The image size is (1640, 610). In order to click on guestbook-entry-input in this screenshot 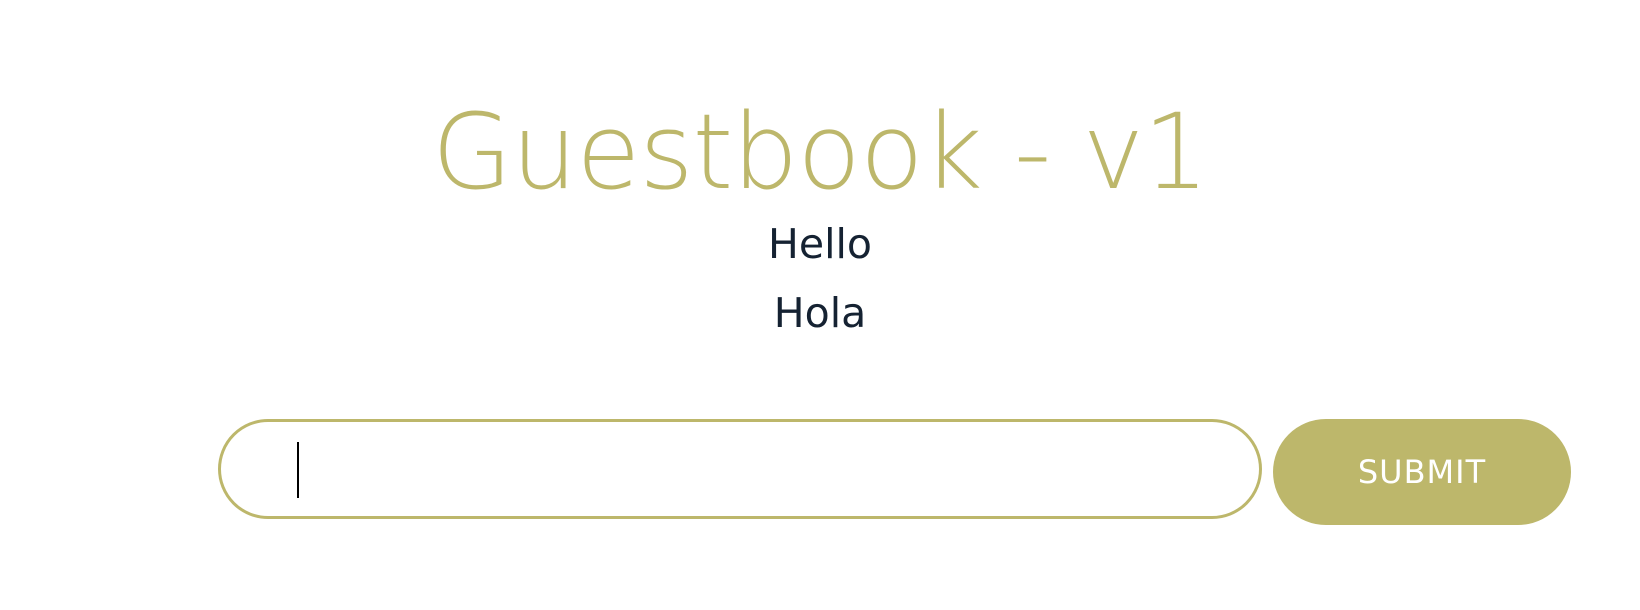, I will do `click(740, 469)`.